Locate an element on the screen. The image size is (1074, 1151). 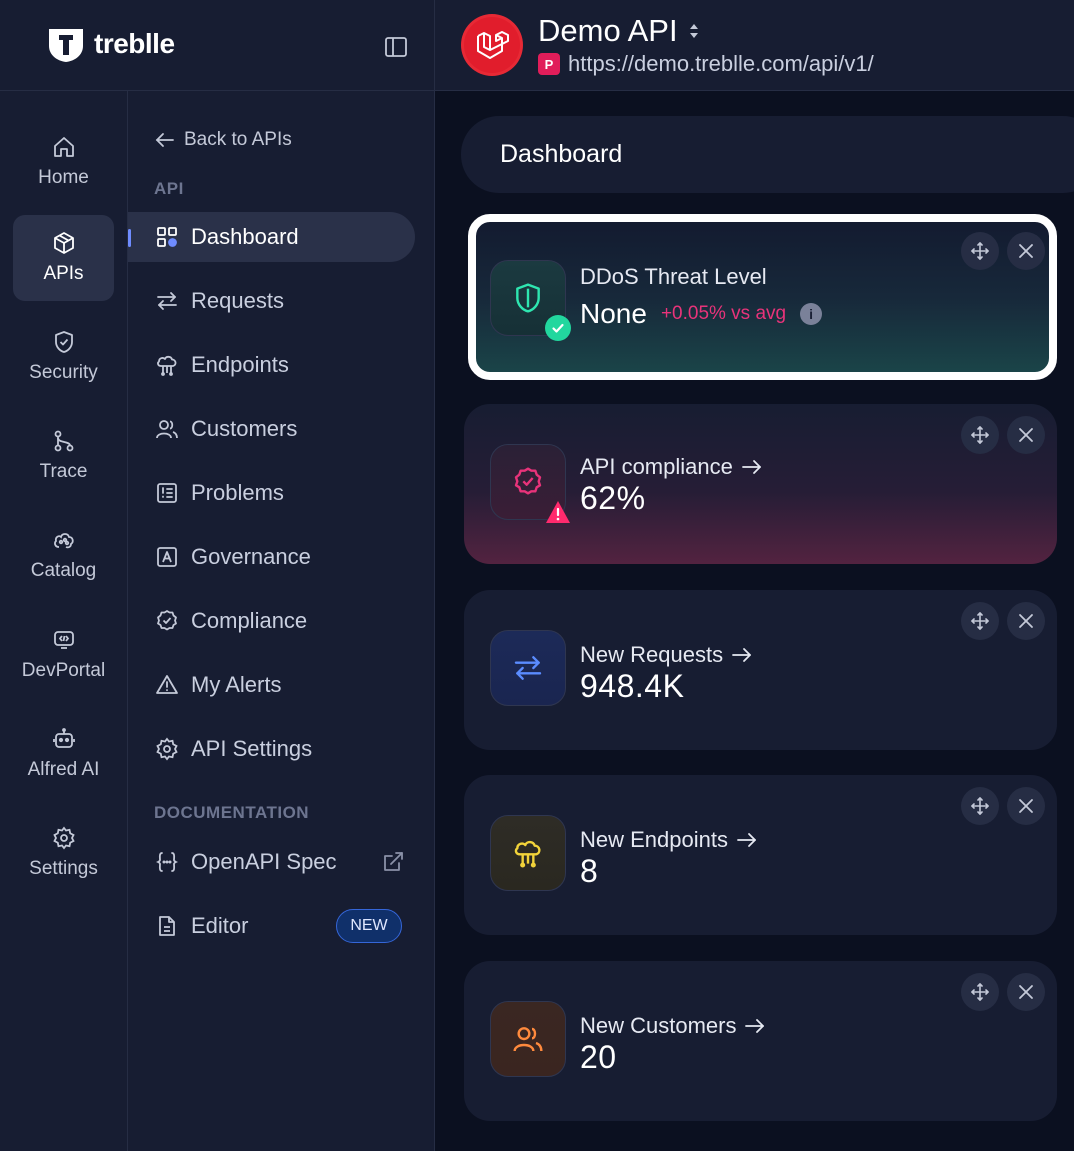
treblle-logo-icon is located at coordinates (66, 45).